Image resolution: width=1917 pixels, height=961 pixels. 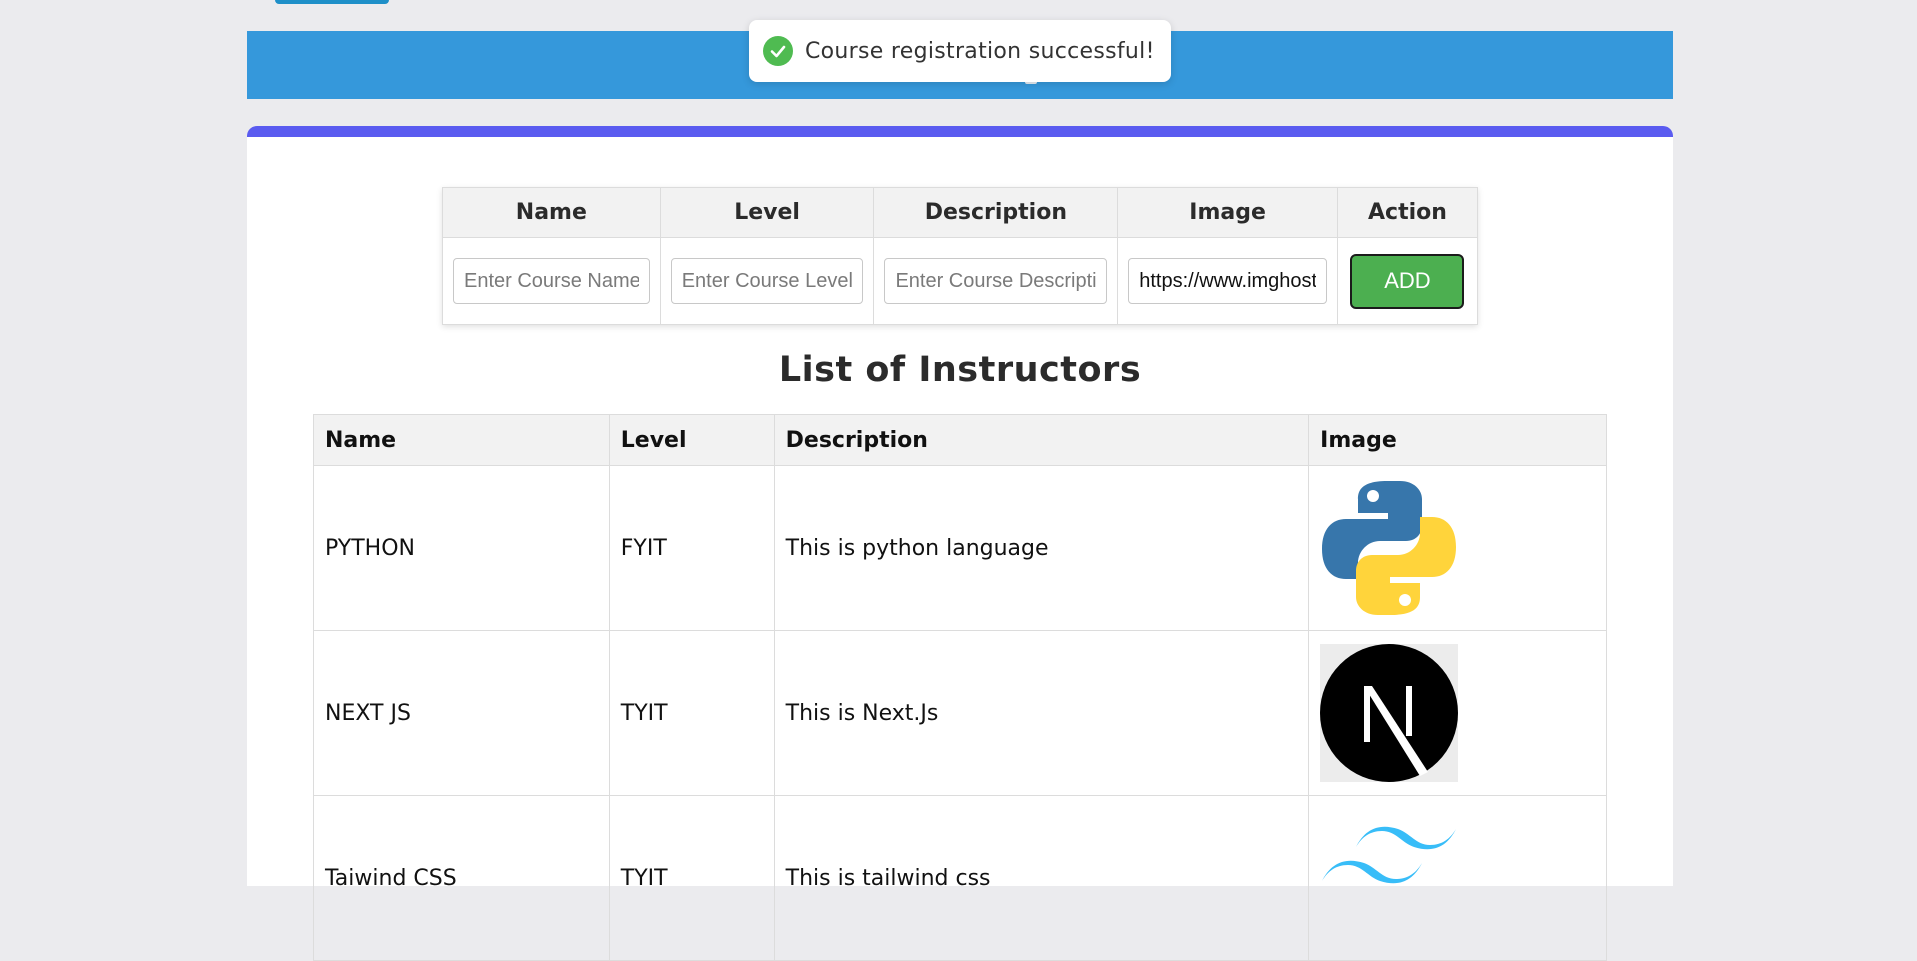 I want to click on top-tab, so click(x=332, y=2).